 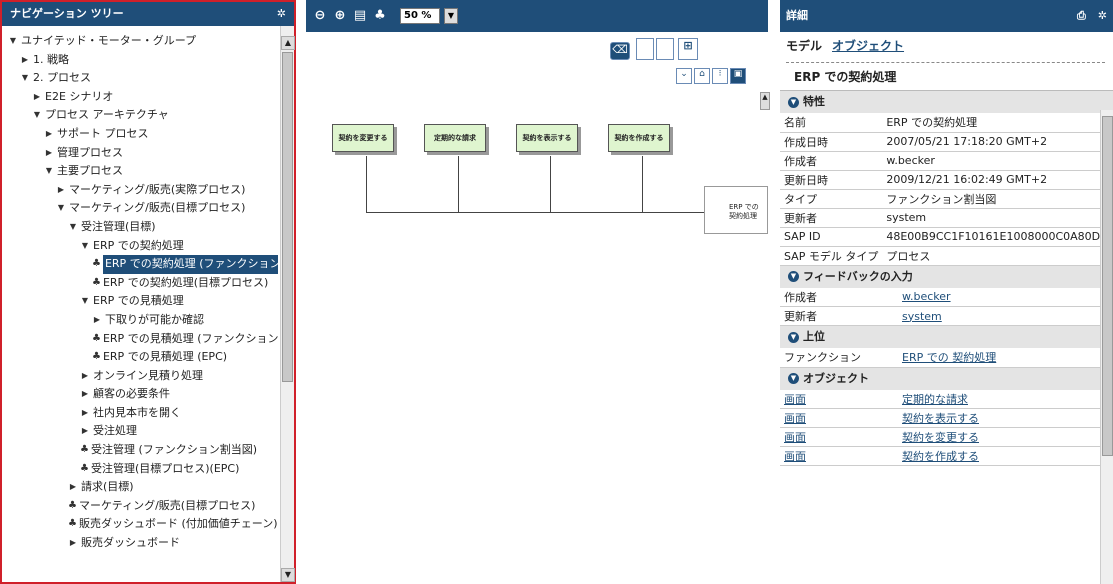 What do you see at coordinates (140, 78) in the screenshot?
I see `tree-item: ▼ 2. プロセス` at bounding box center [140, 78].